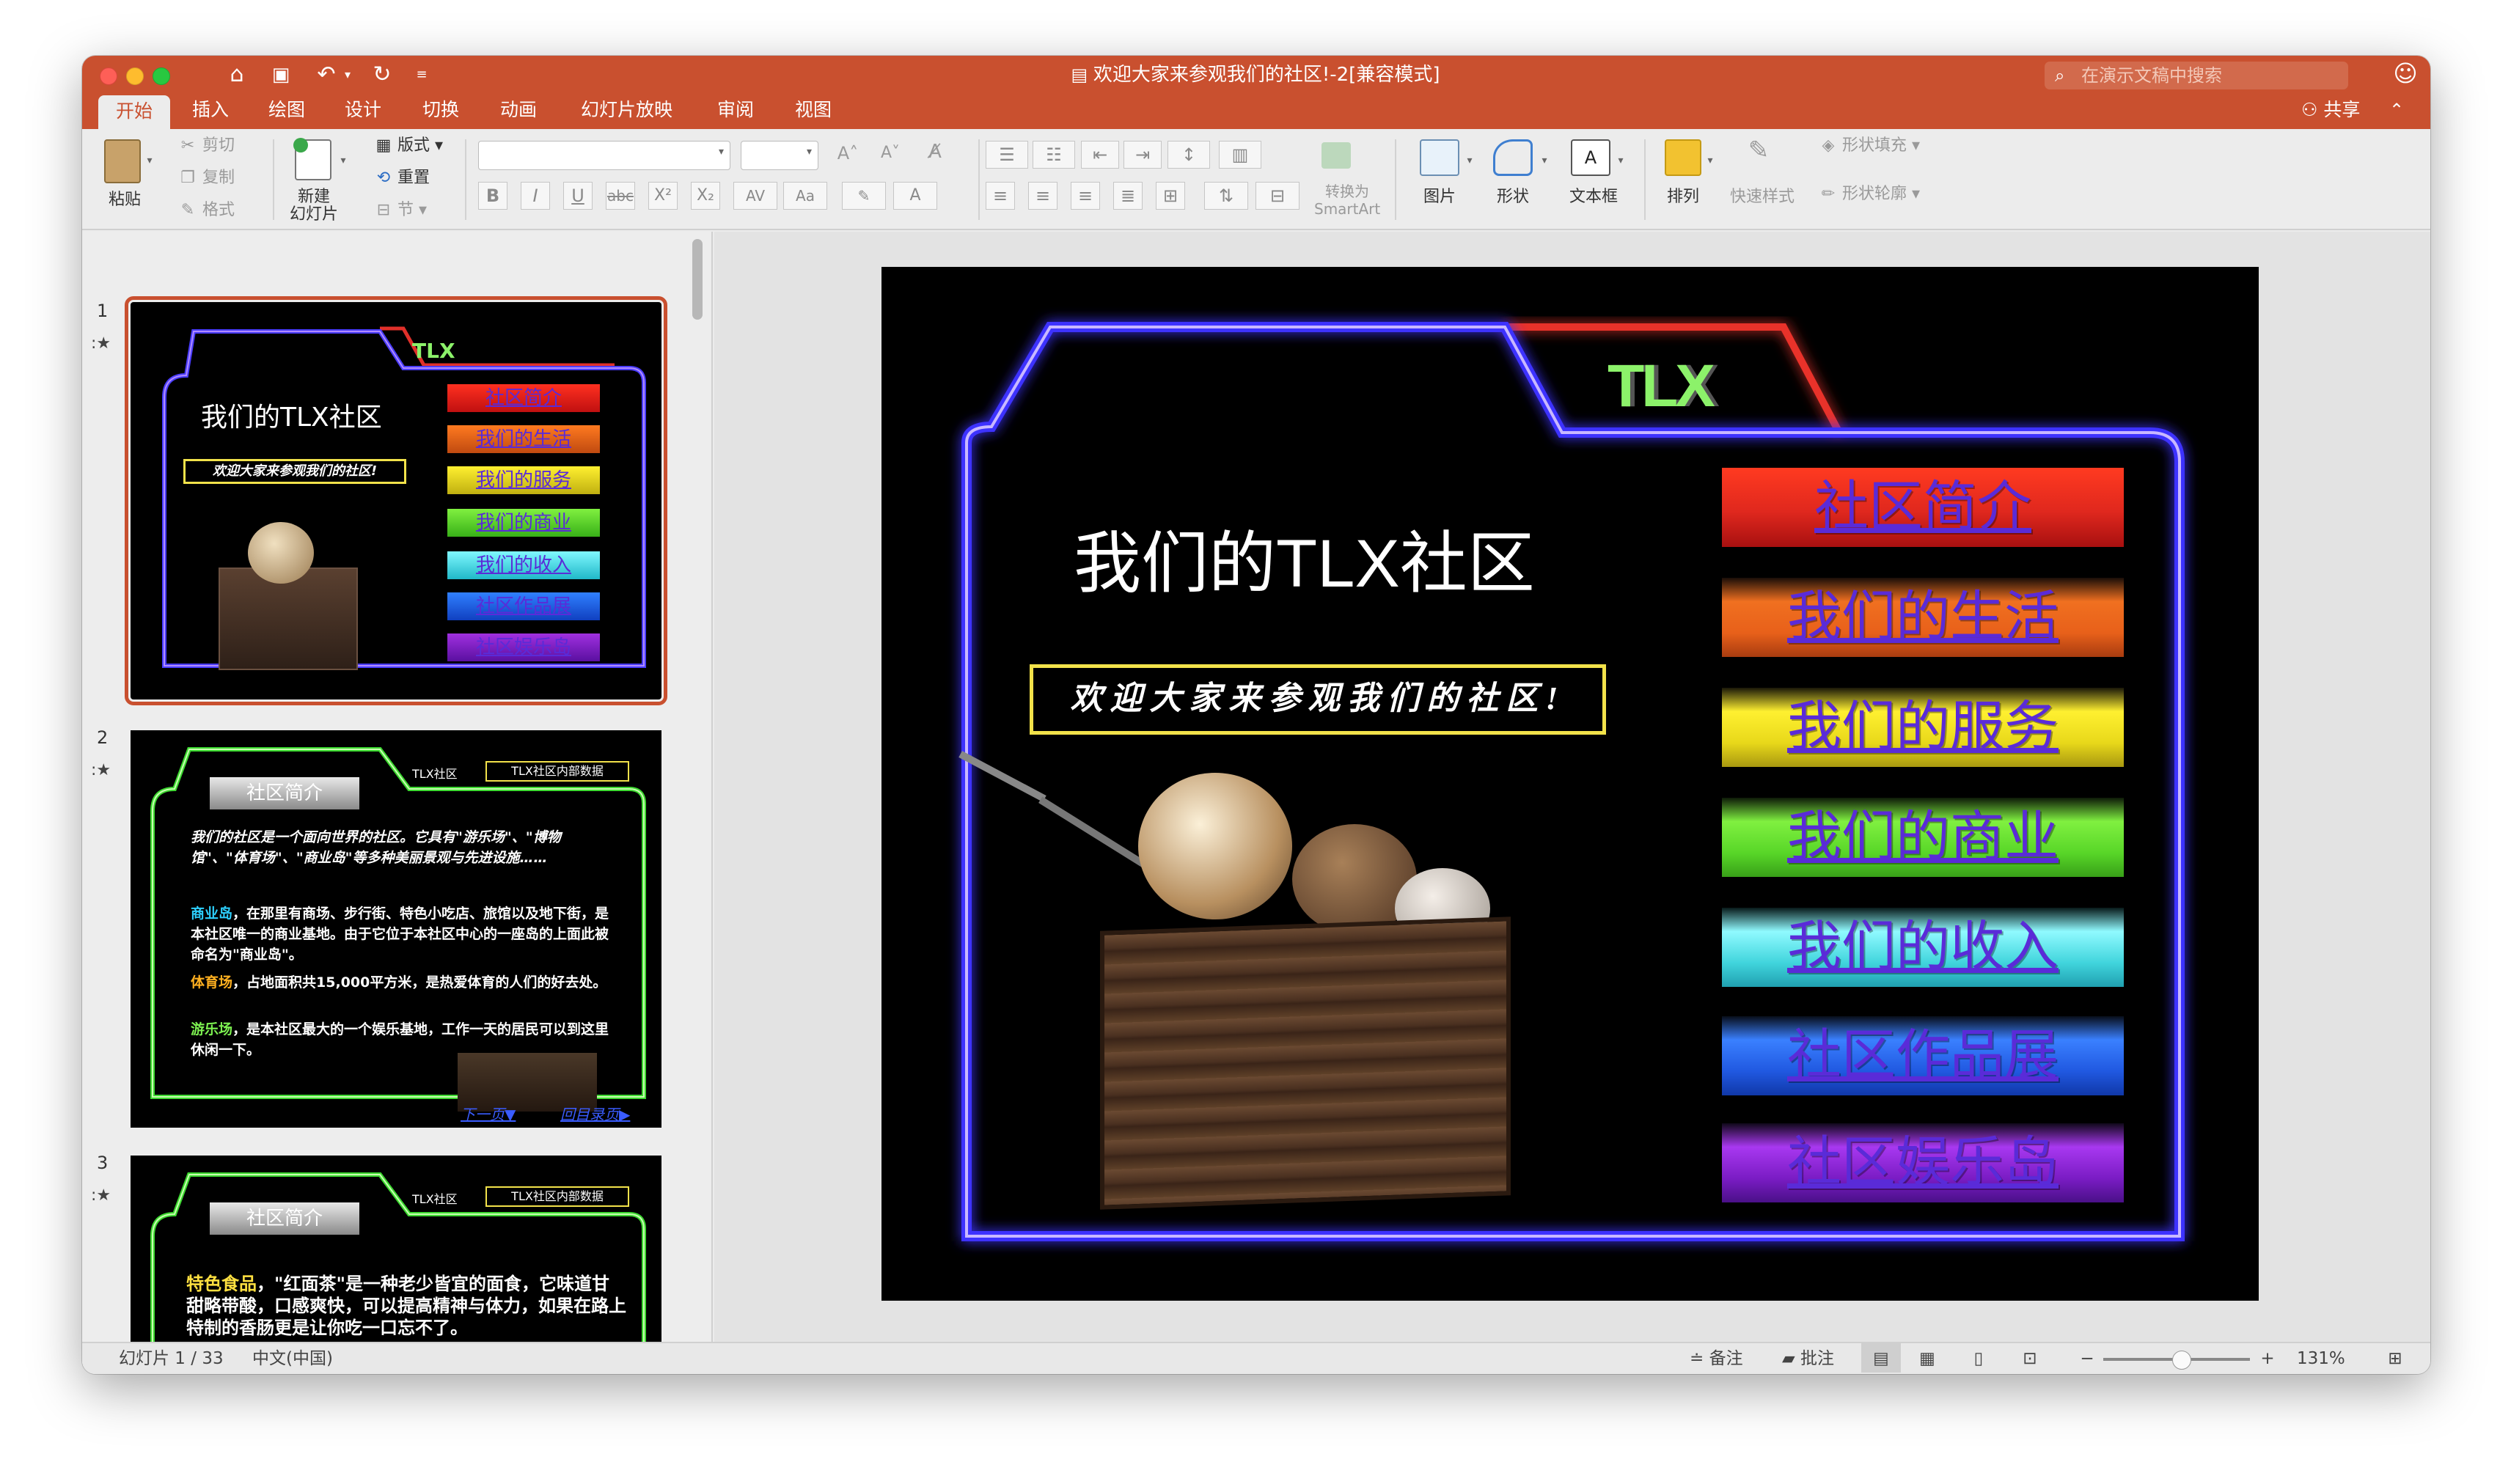 The image size is (2511, 1484). What do you see at coordinates (441, 110) in the screenshot?
I see `tab-transitions: 切换` at bounding box center [441, 110].